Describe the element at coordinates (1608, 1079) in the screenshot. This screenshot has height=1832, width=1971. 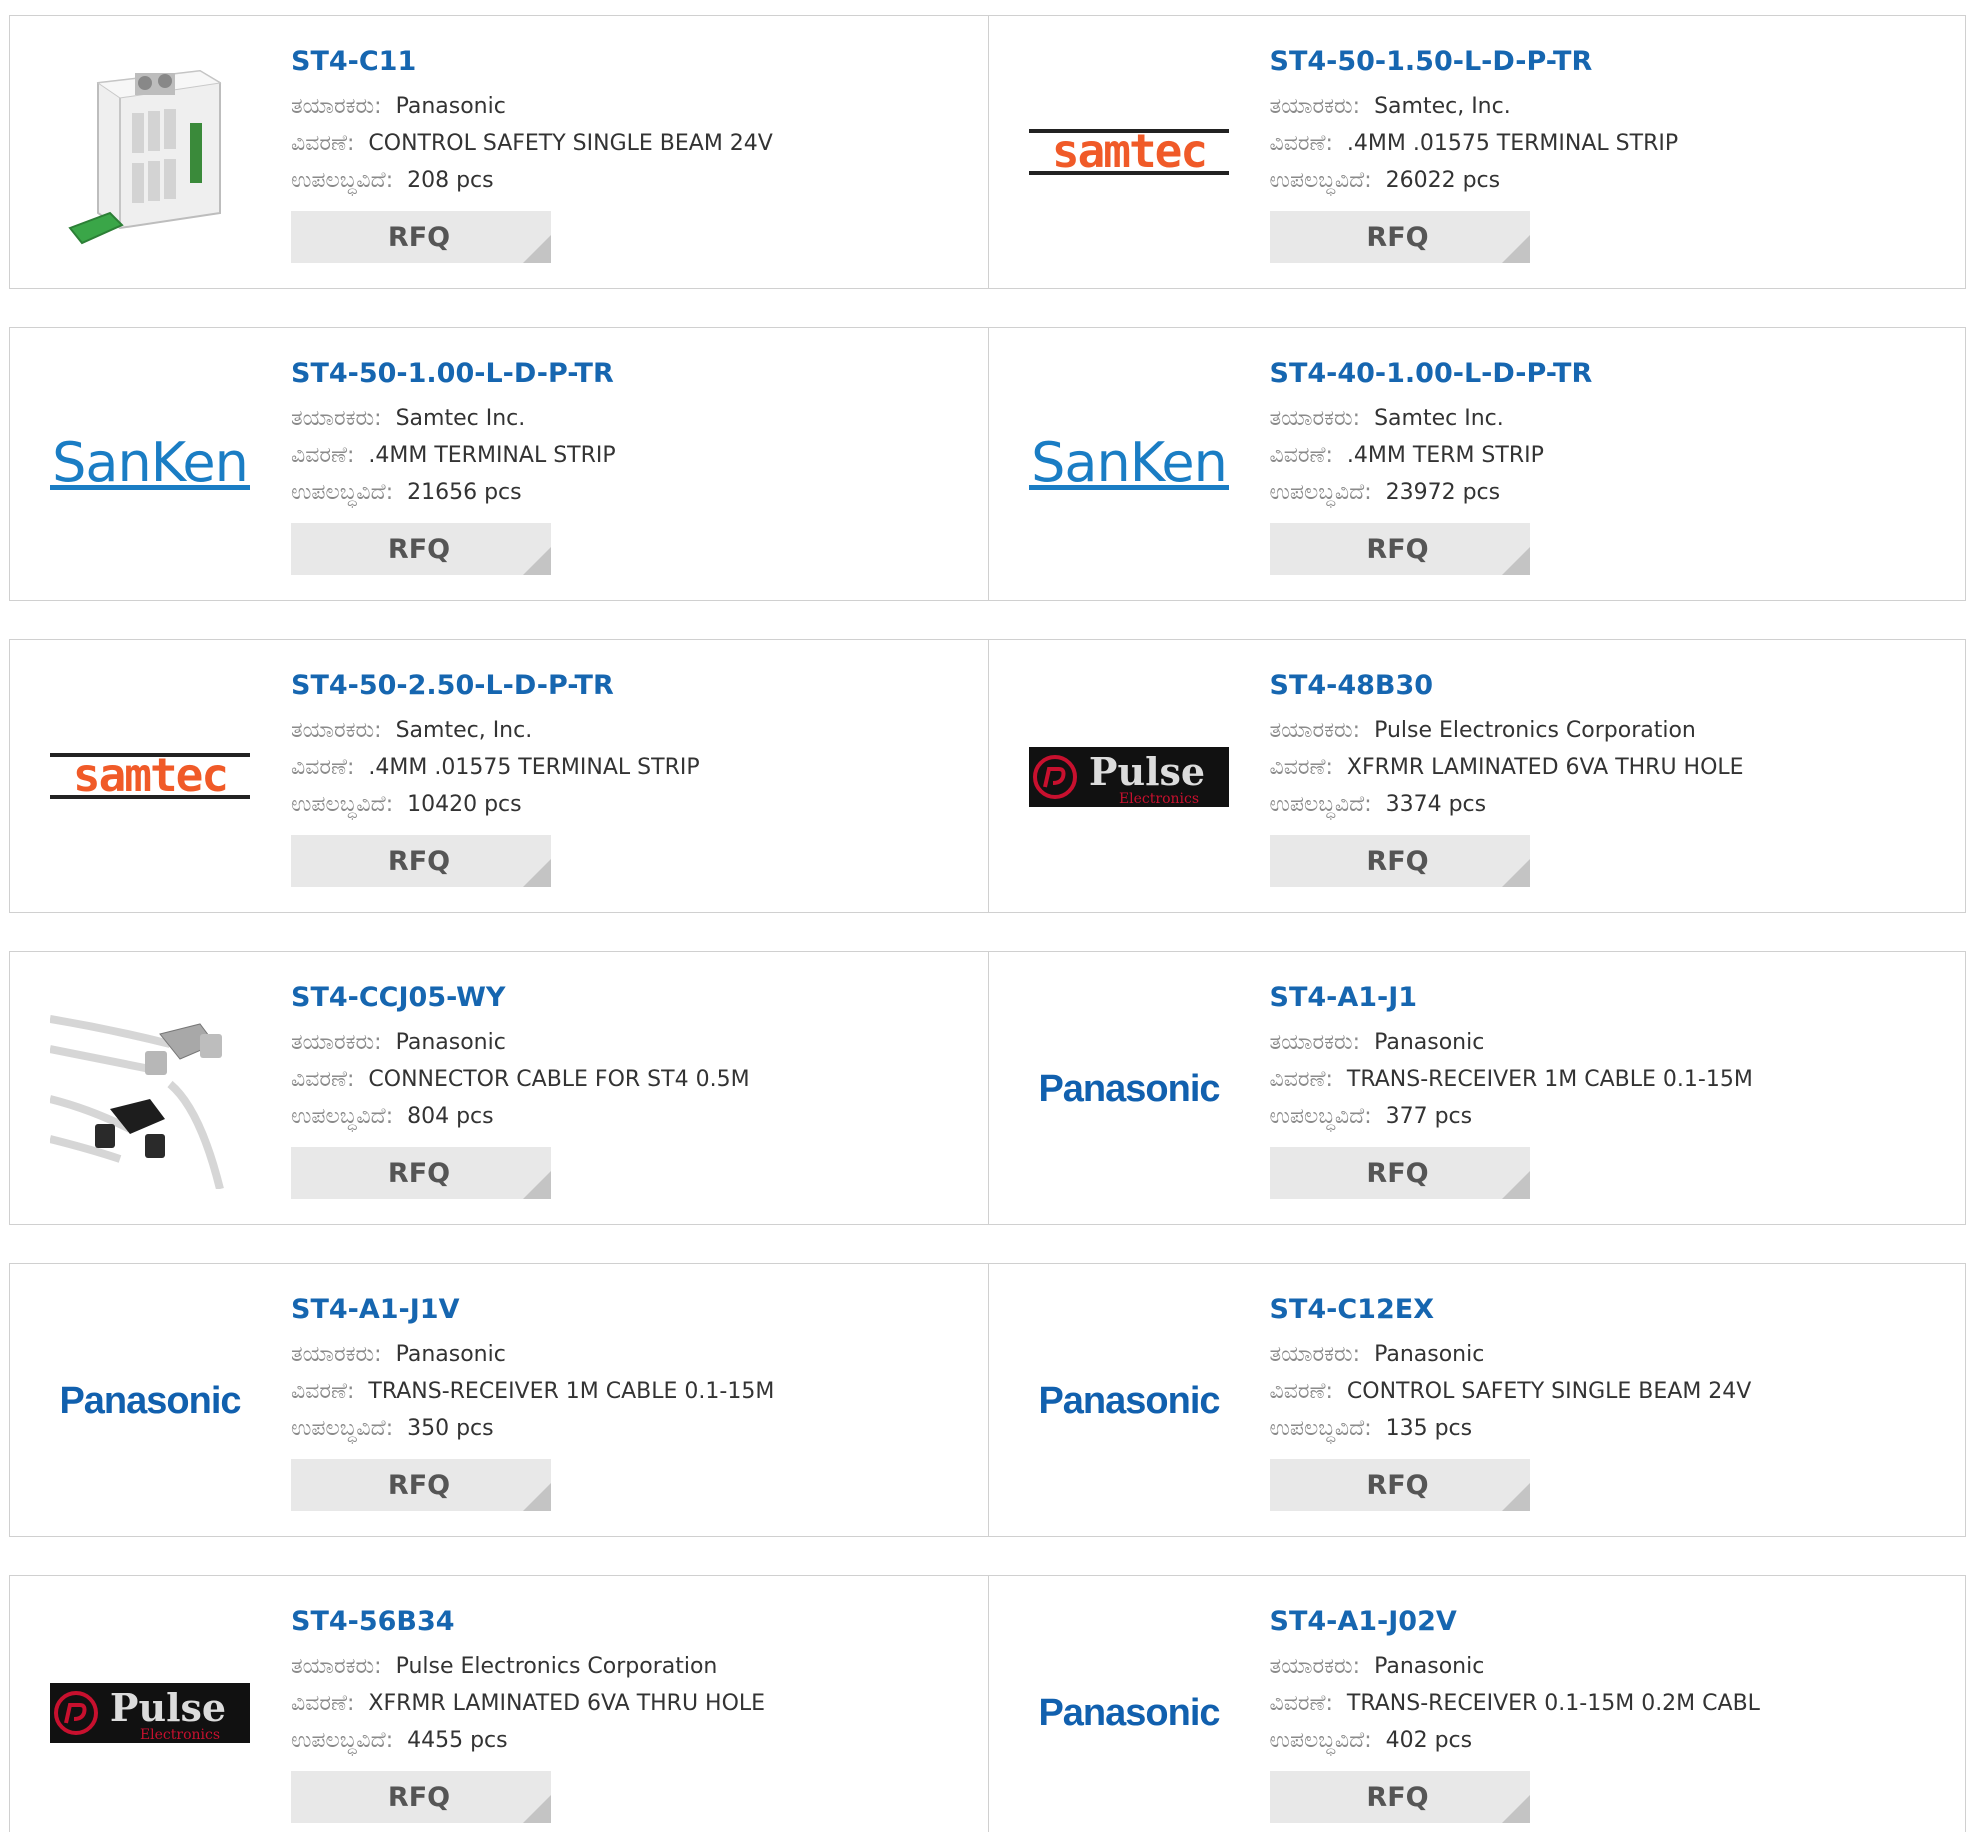
I see `description-row: ವಿವರಣೆ: TRANS-RECEIVER 1M CABLE 0.1-15M` at that location.